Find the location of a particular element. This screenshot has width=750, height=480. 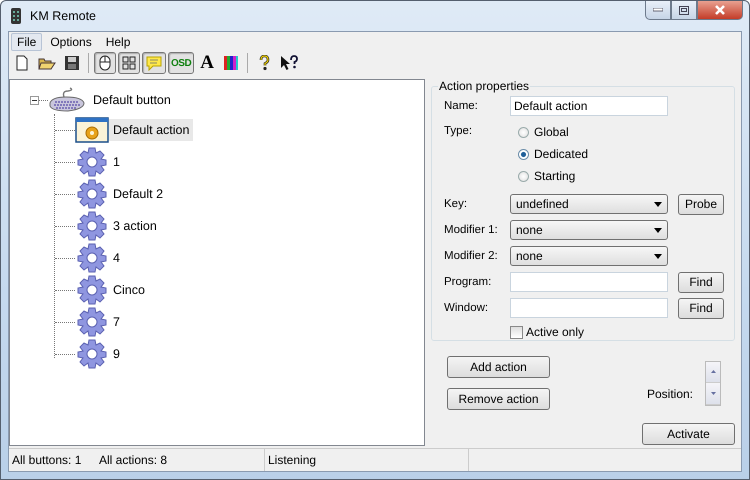

maximize-icon is located at coordinates (684, 10).